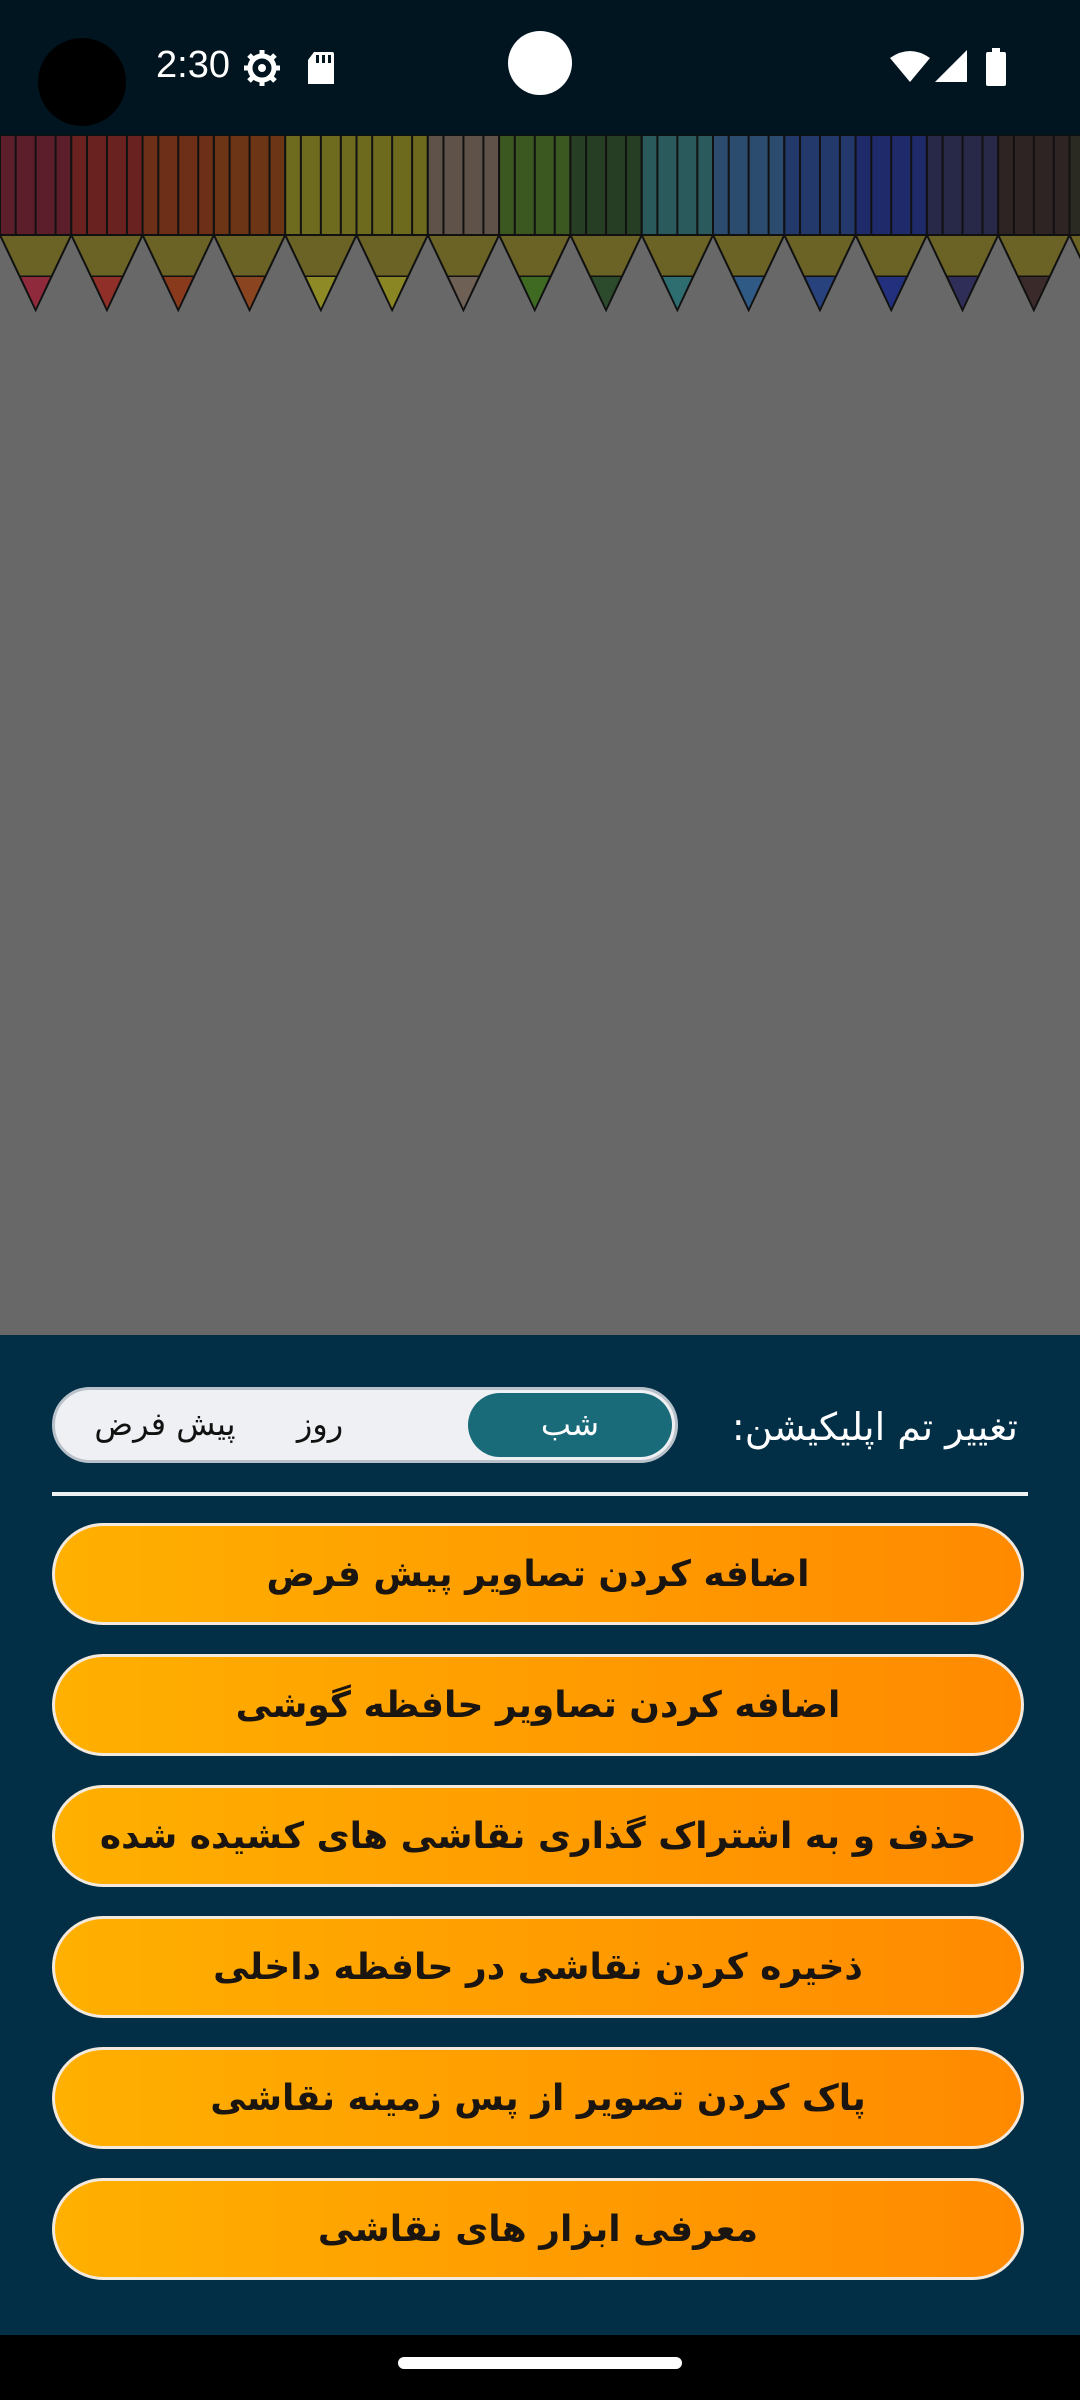 This screenshot has width=1080, height=2400. Describe the element at coordinates (540, 2363) in the screenshot. I see `home-indicator` at that location.